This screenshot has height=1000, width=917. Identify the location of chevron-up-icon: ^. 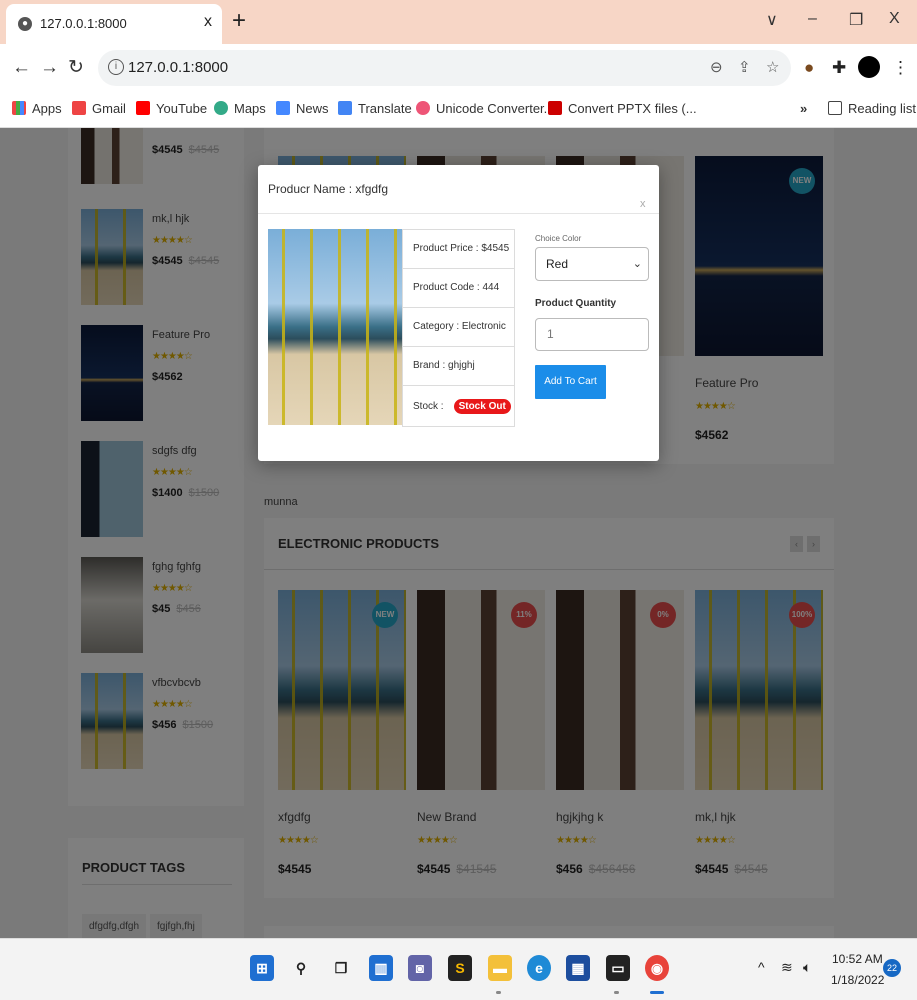
(761, 967).